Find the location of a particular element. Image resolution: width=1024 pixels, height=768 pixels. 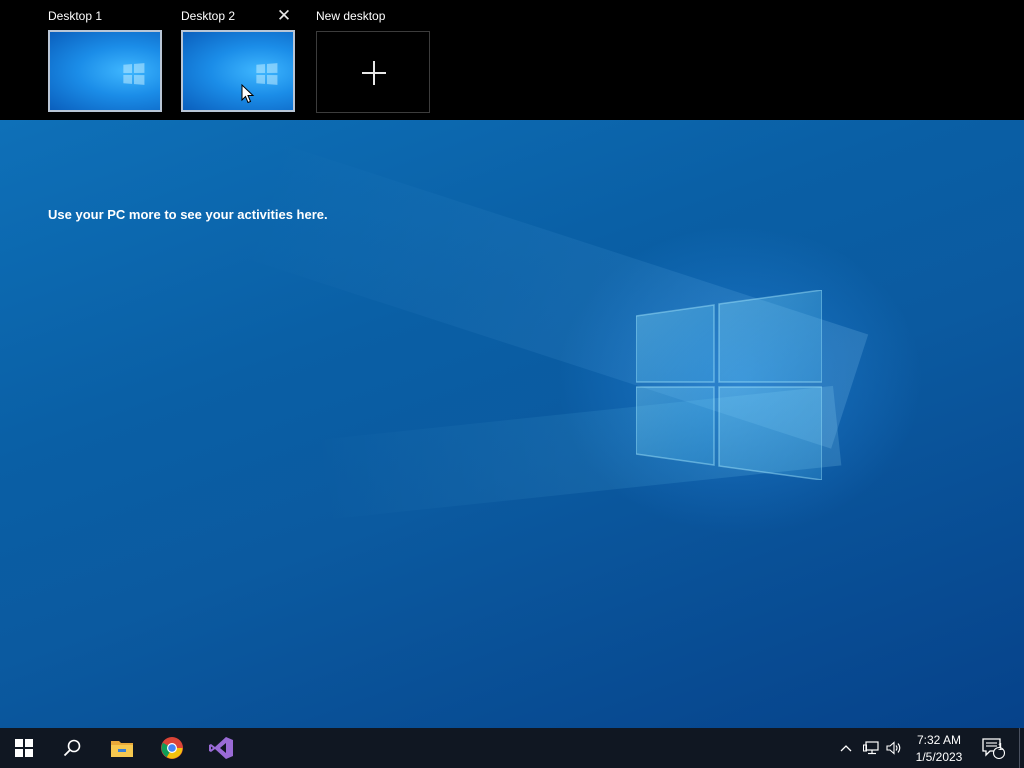

network-button is located at coordinates (871, 748).